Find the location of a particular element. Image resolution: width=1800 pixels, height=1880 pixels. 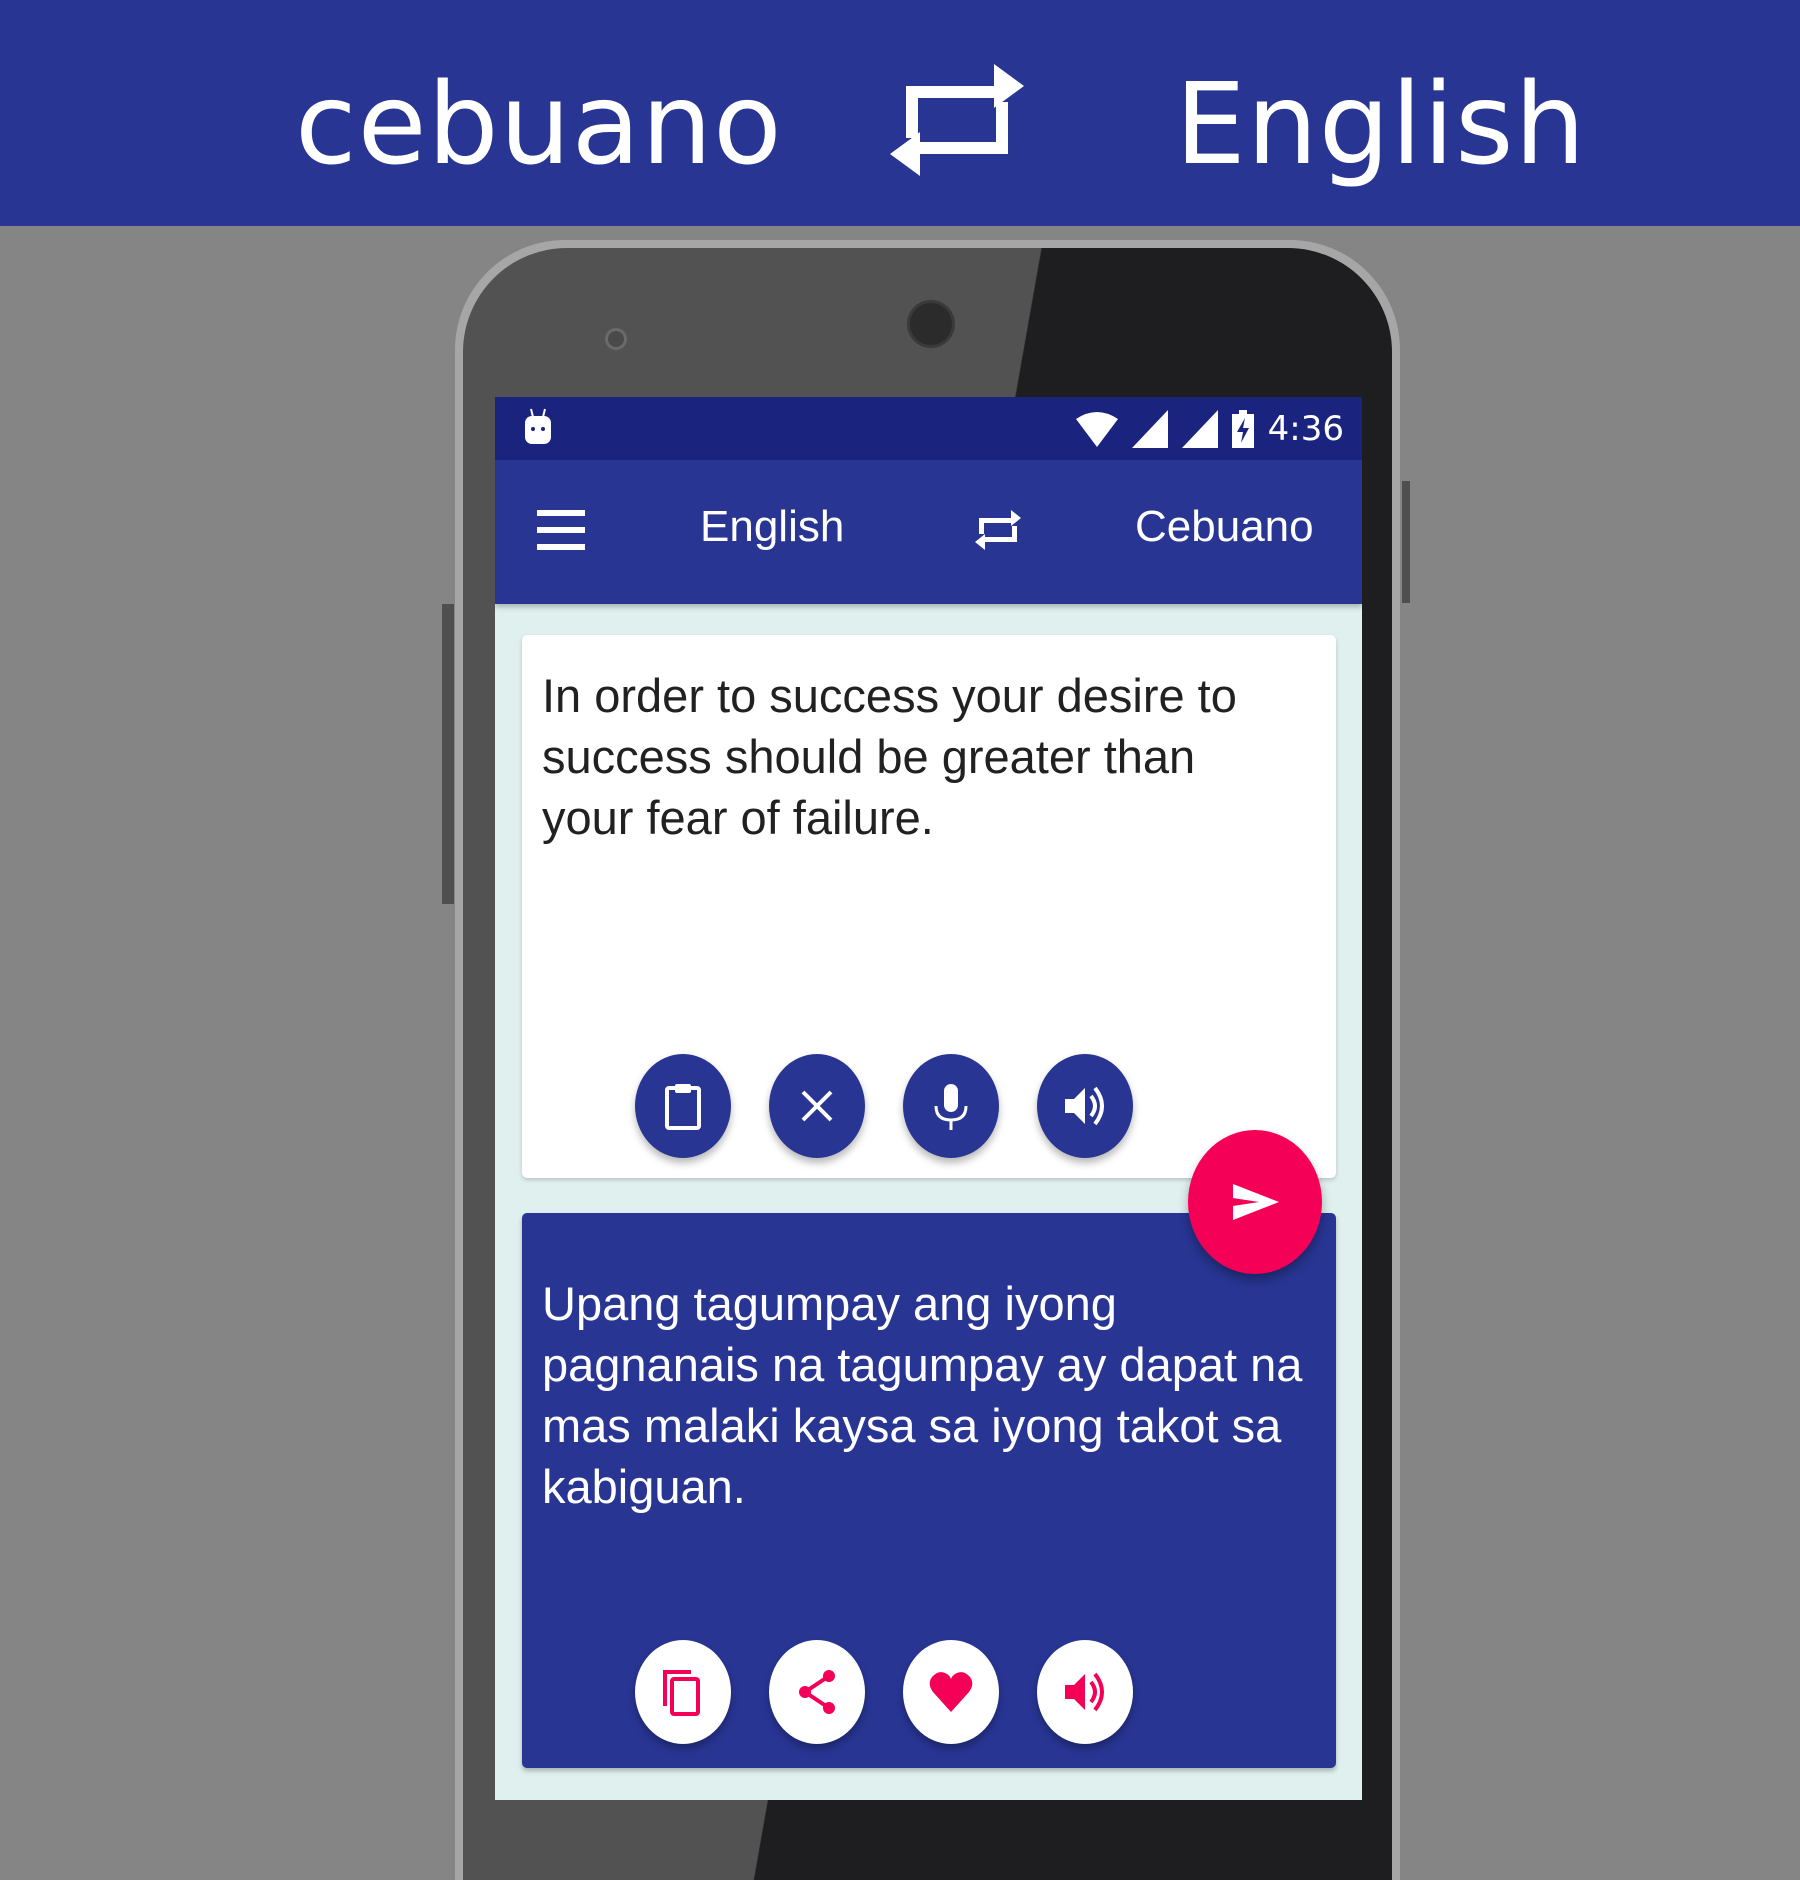

banner-source-language: cebuano is located at coordinates (539, 125).